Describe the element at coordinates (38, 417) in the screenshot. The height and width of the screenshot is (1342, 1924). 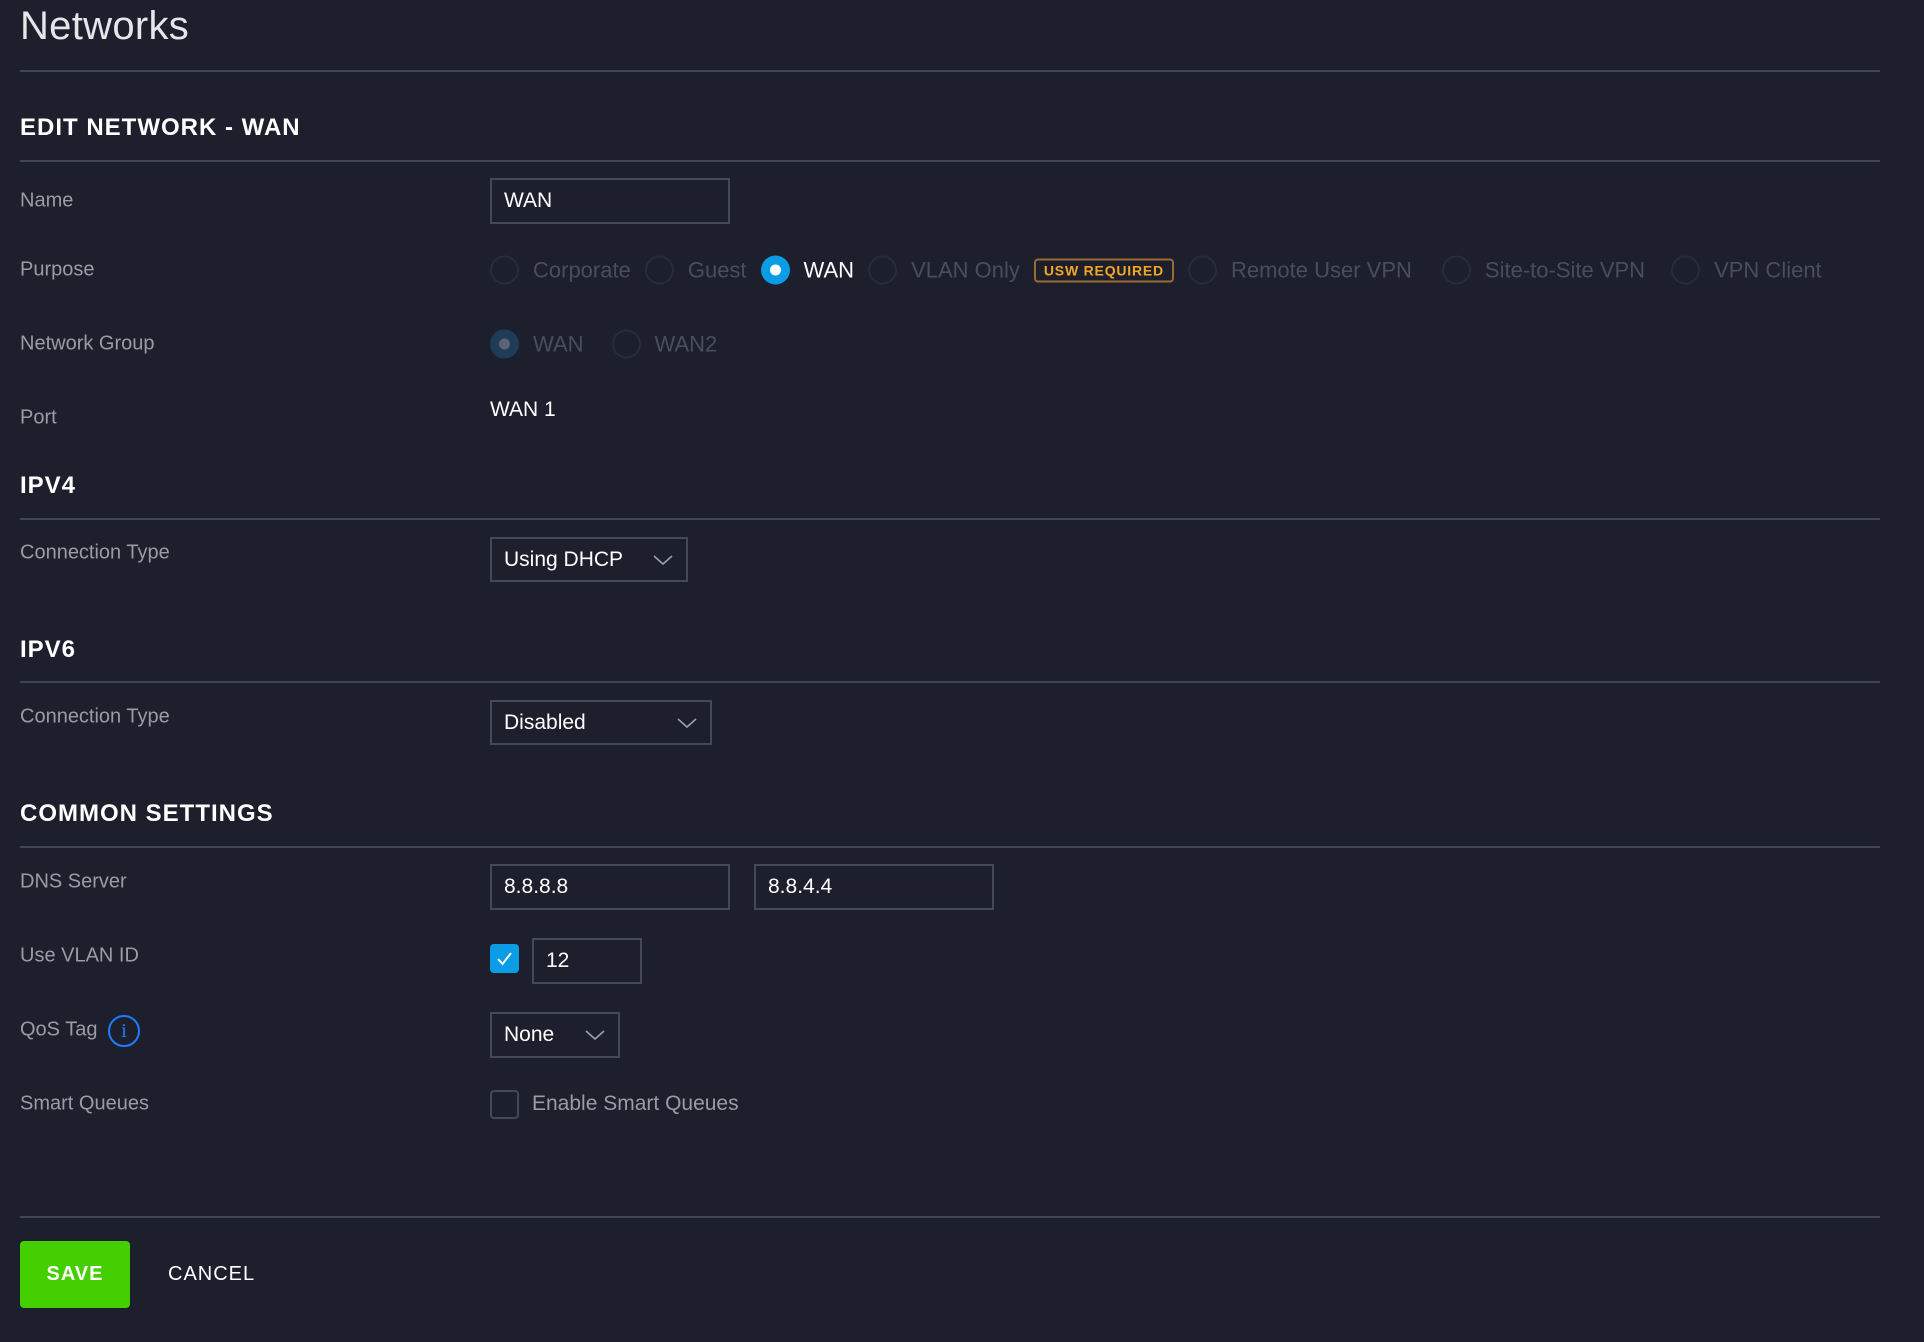
I see `port-label: Port` at that location.